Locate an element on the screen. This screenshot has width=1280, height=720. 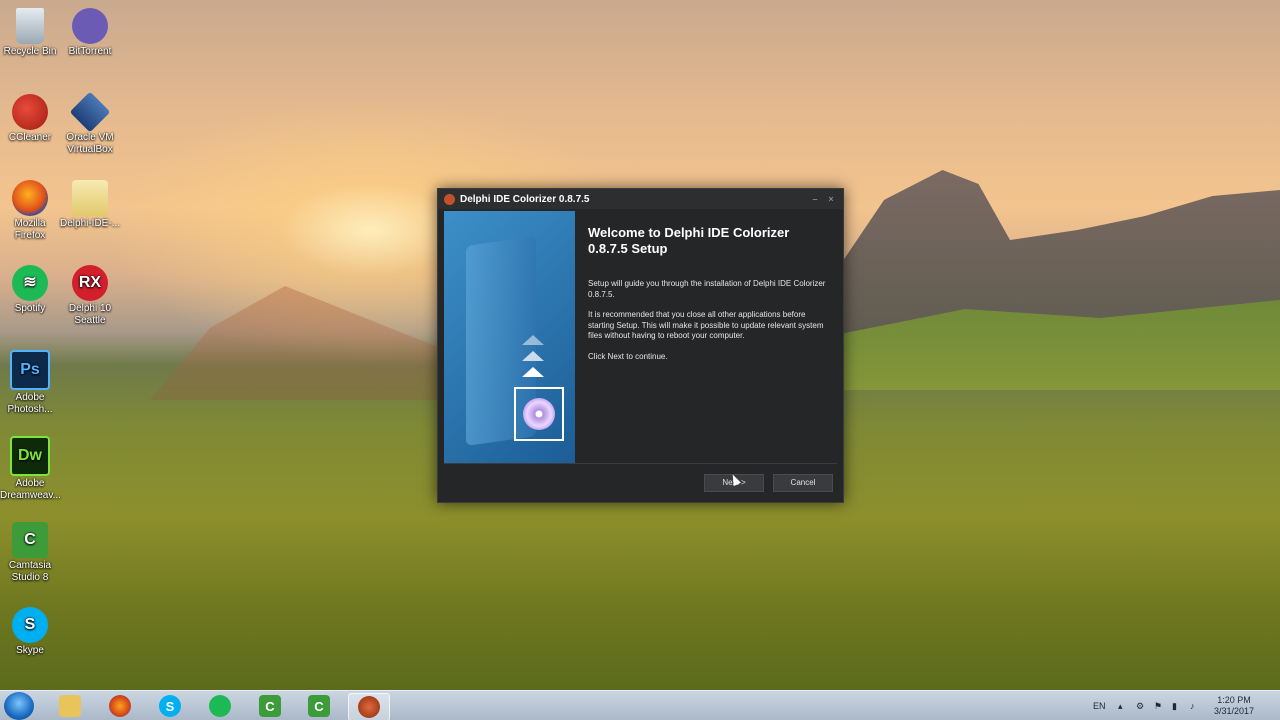
taskbar: S C C EN ▴ ⚙ ⚑ ▮ ♪ 1:20 PM 3/31/2017 is located at coordinates (640, 705).